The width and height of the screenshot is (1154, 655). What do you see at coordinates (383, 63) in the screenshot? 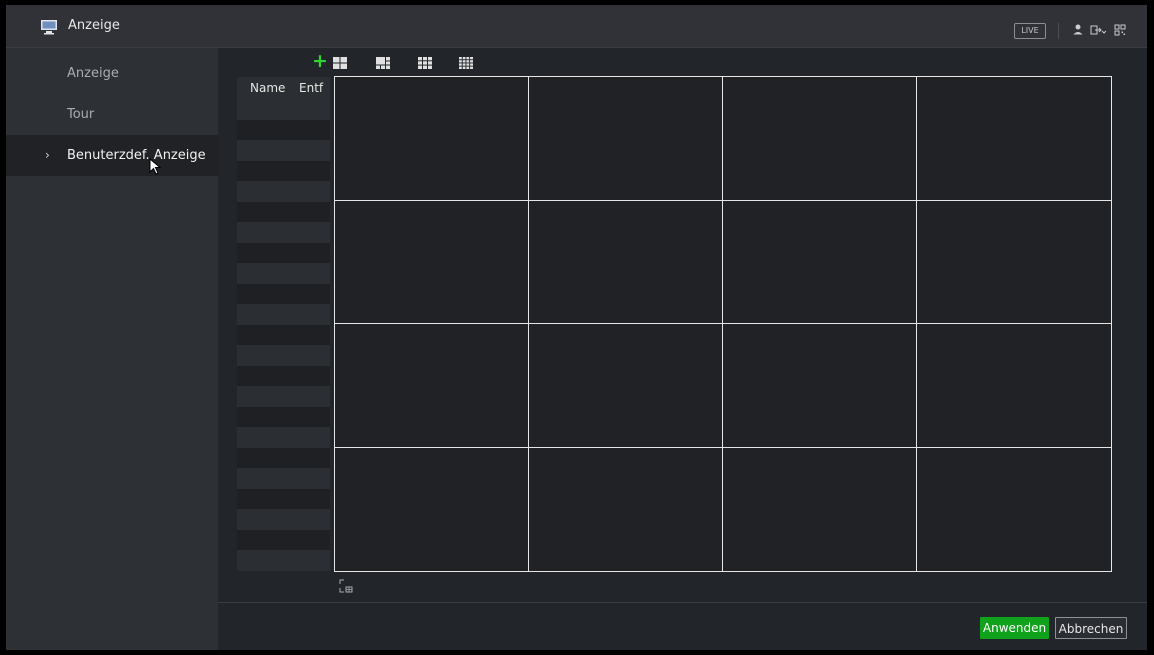
I see `layout-6-icon` at bounding box center [383, 63].